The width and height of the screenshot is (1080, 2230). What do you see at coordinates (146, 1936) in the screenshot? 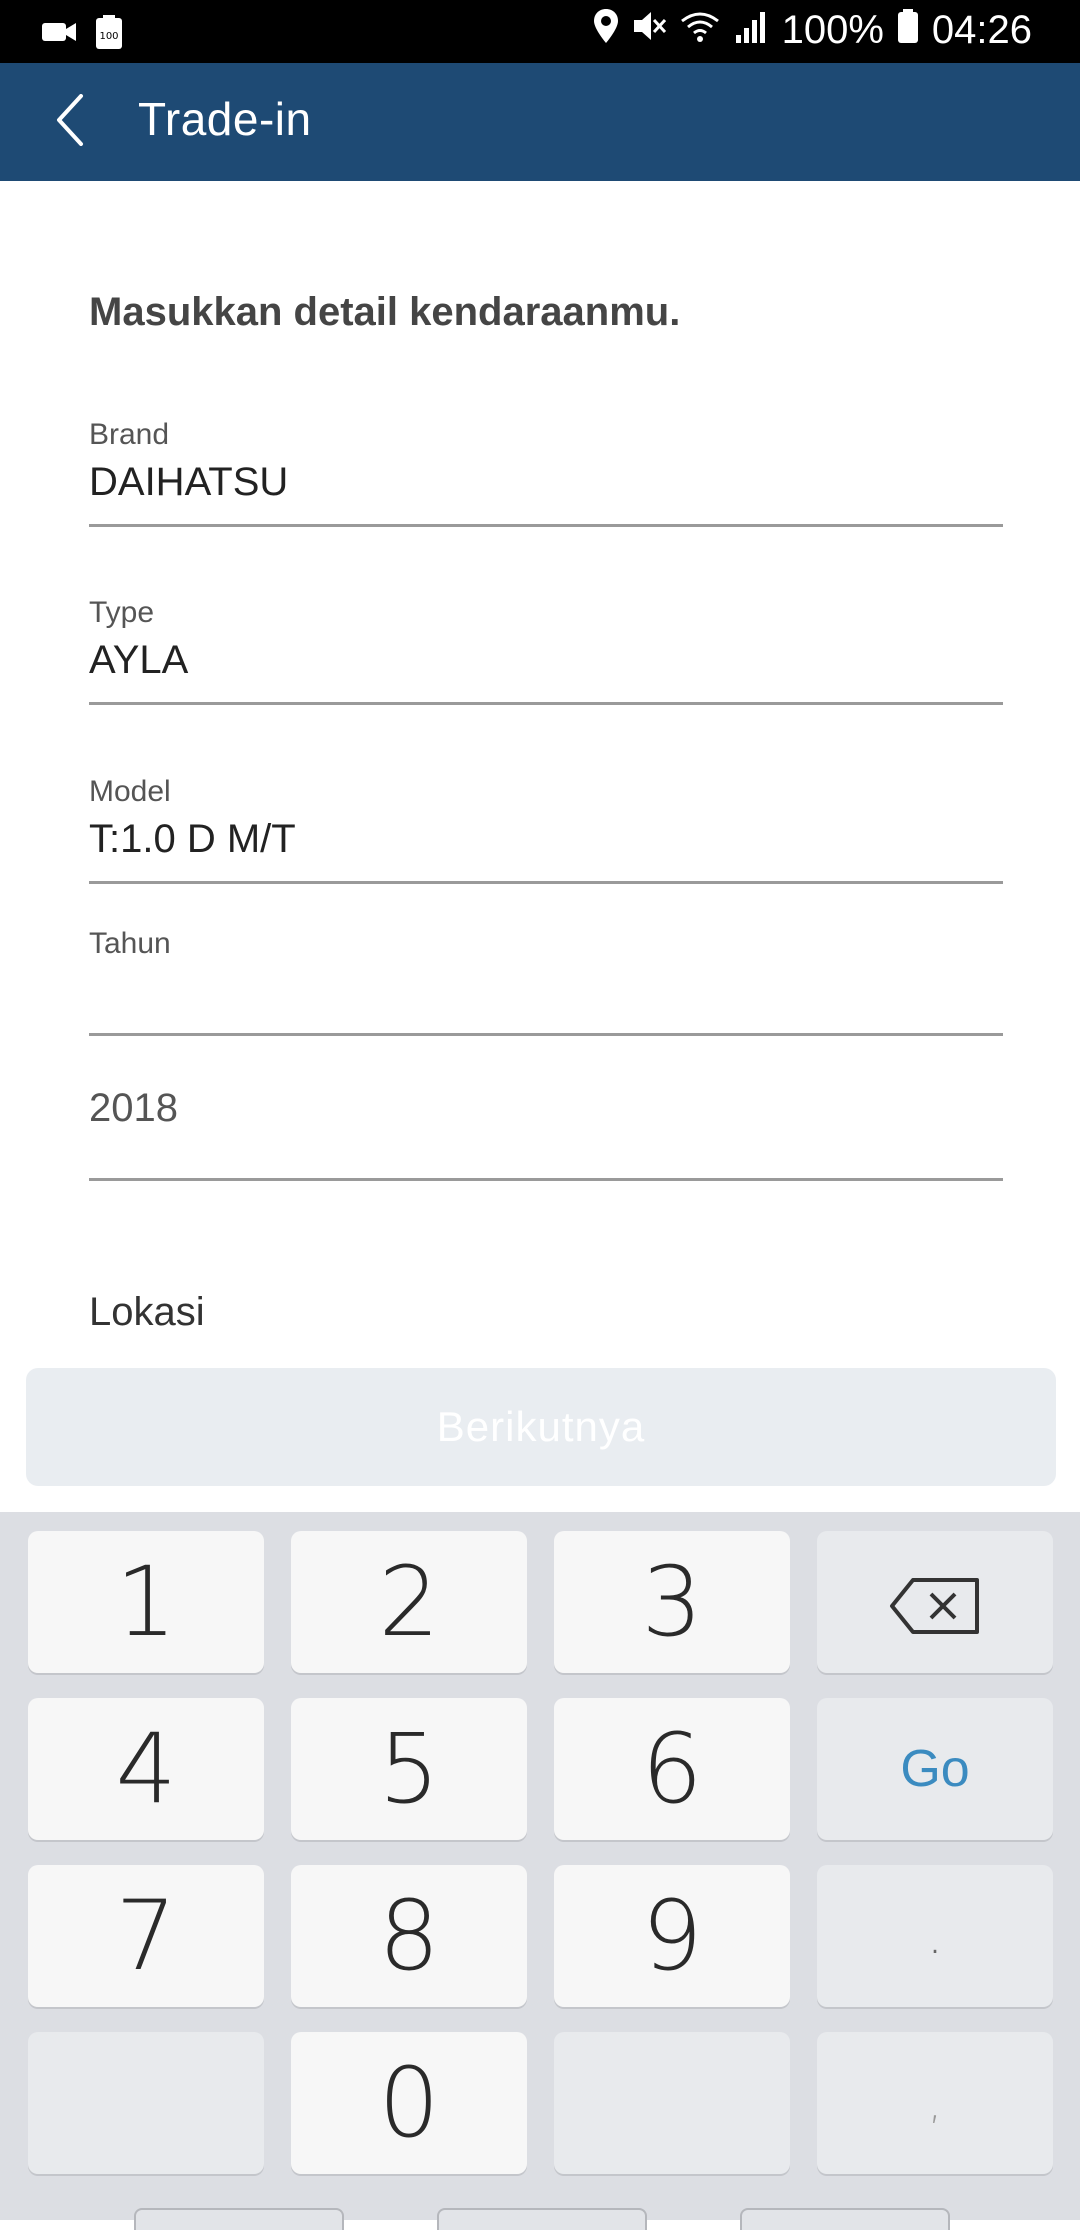
I see `key-7: 7` at bounding box center [146, 1936].